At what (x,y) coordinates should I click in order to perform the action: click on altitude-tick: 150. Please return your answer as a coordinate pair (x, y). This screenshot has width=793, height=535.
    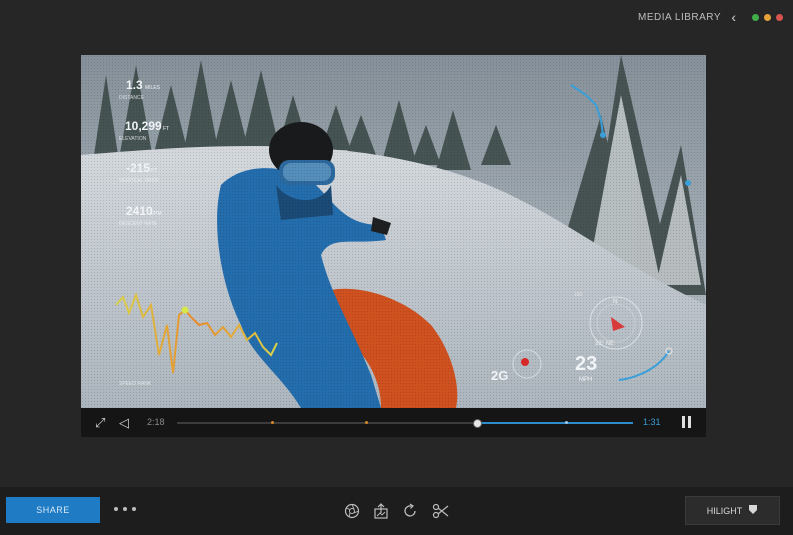
    Looking at the image, I should click on (578, 295).